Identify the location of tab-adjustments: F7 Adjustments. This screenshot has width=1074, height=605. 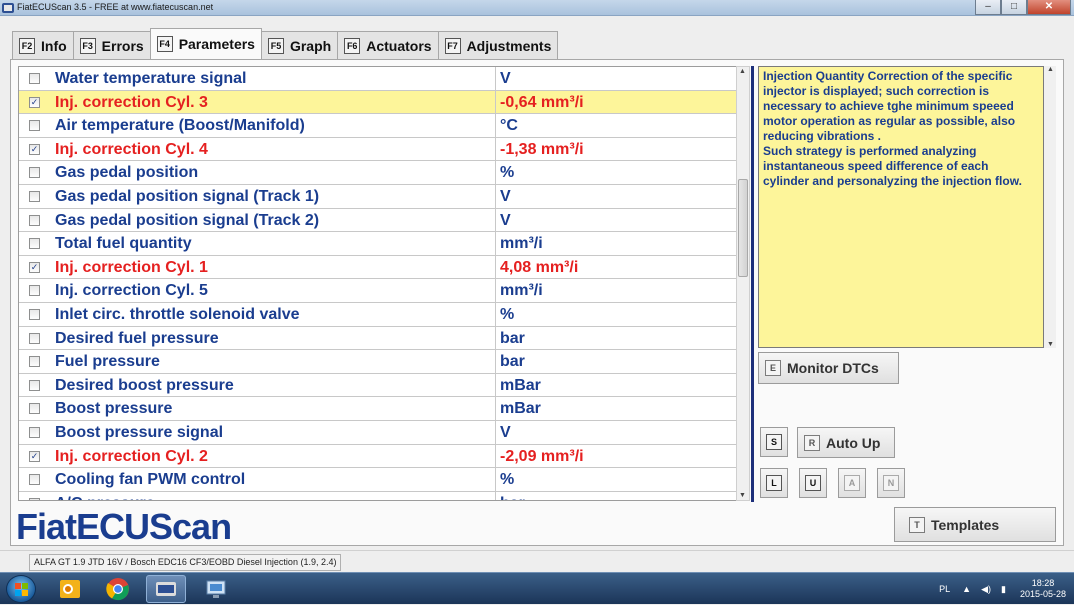
(498, 45).